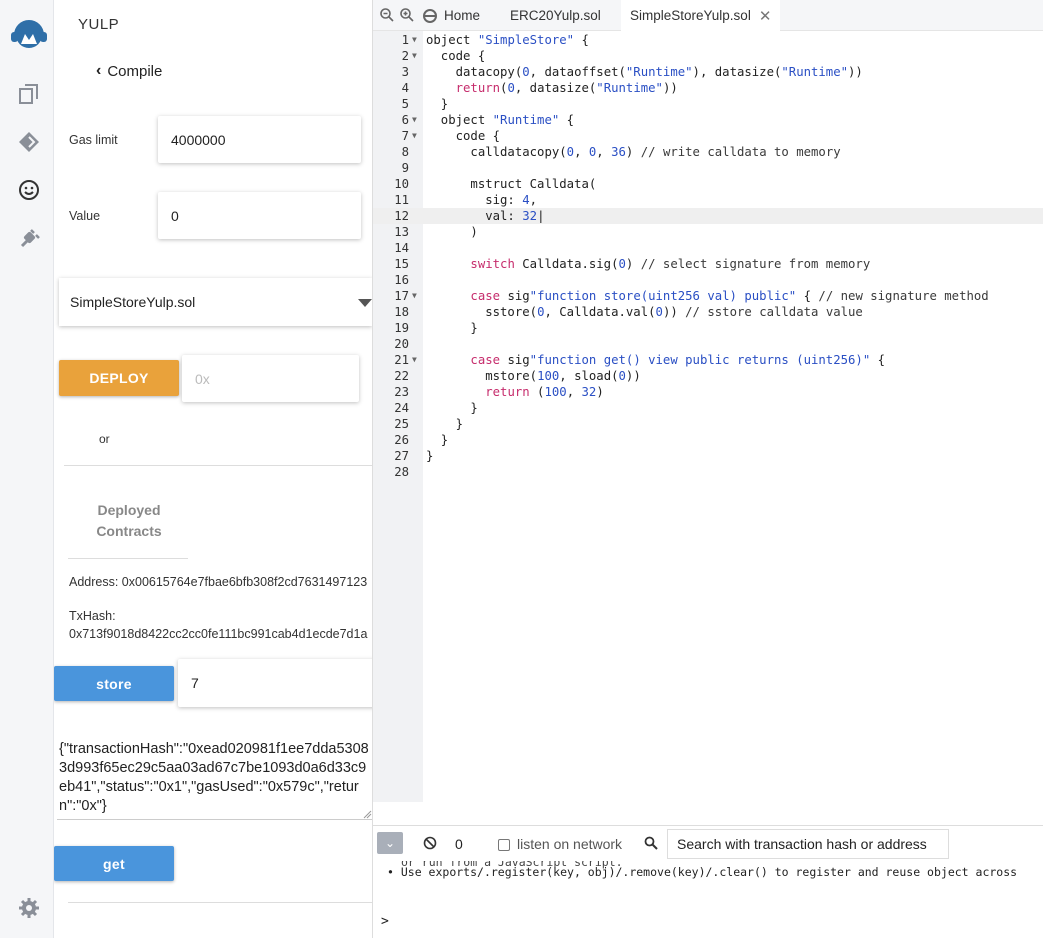 Image resolution: width=1043 pixels, height=938 pixels. What do you see at coordinates (708, 408) in the screenshot?
I see `code-line: 24 }` at bounding box center [708, 408].